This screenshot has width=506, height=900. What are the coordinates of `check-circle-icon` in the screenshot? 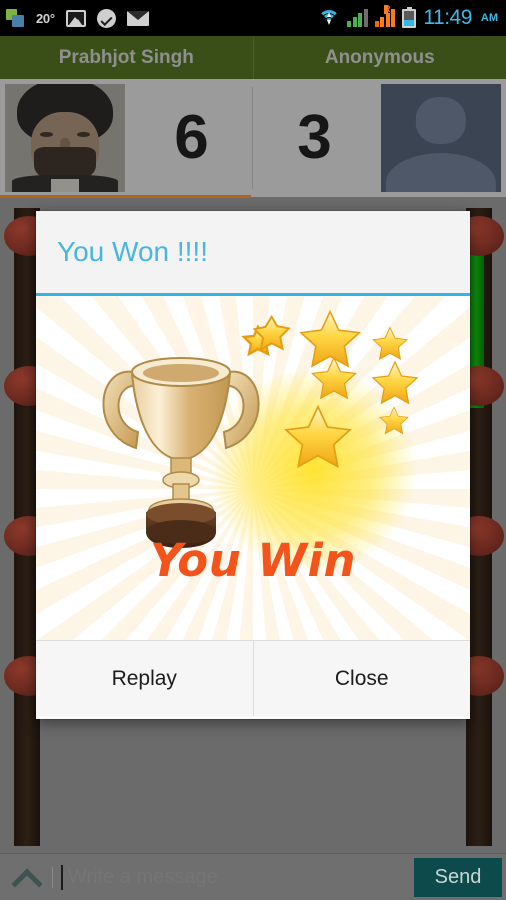 It's located at (106, 18).